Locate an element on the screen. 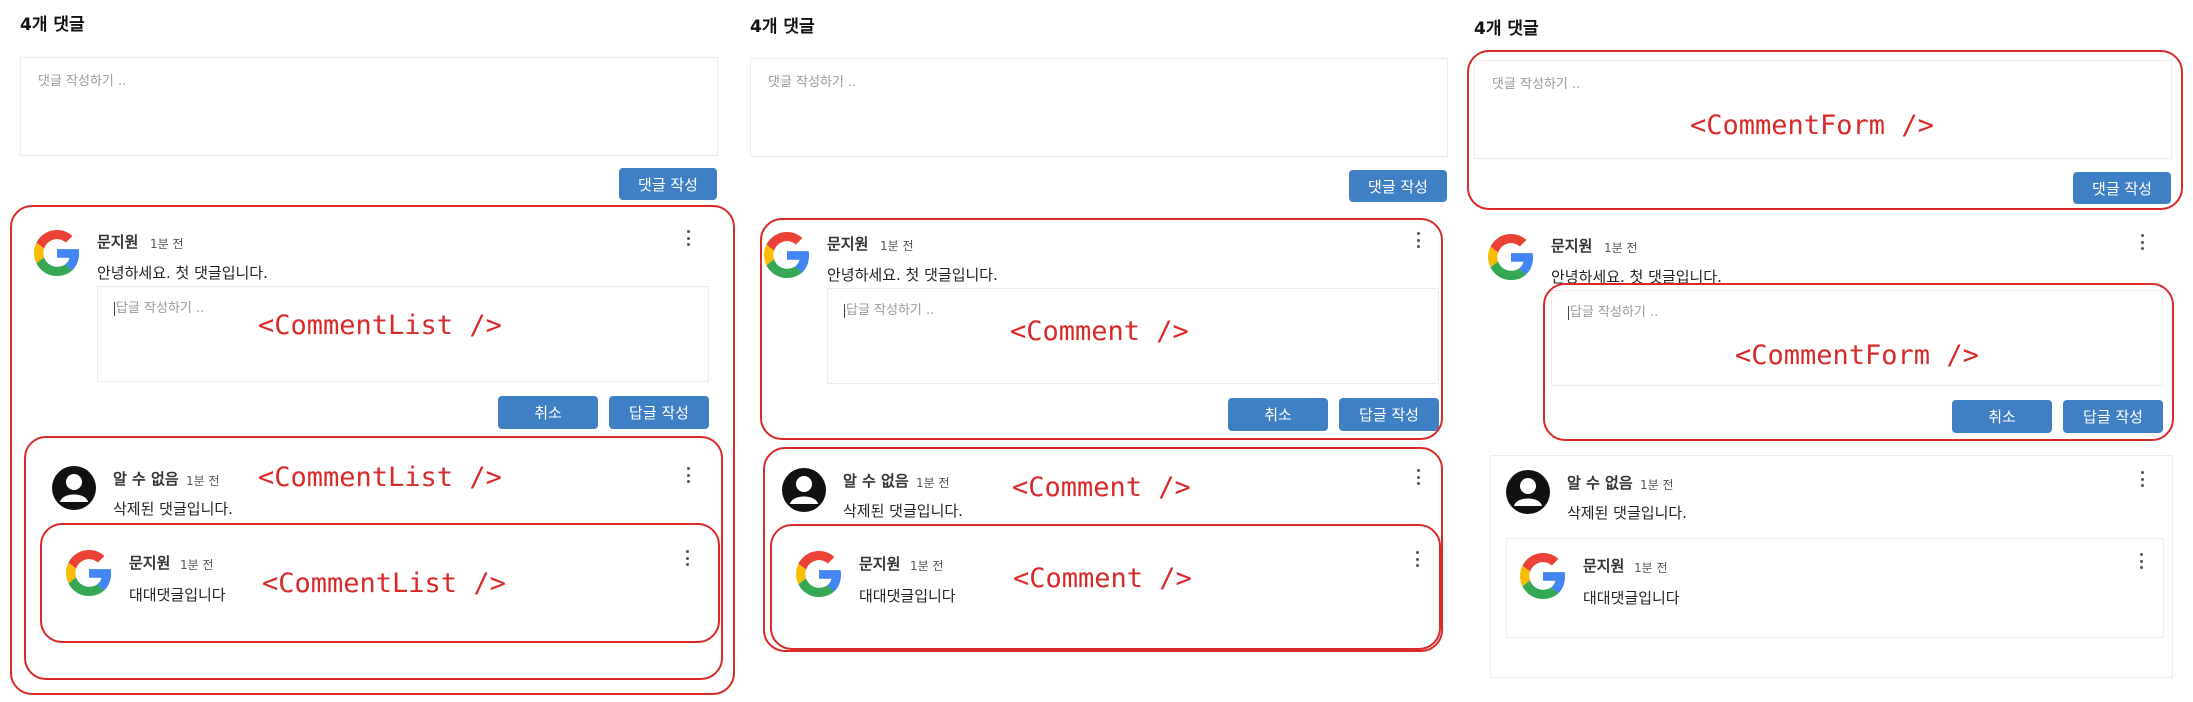 Image resolution: width=2193 pixels, height=702 pixels. comment-text: 대대댓글입니다 is located at coordinates (1631, 598).